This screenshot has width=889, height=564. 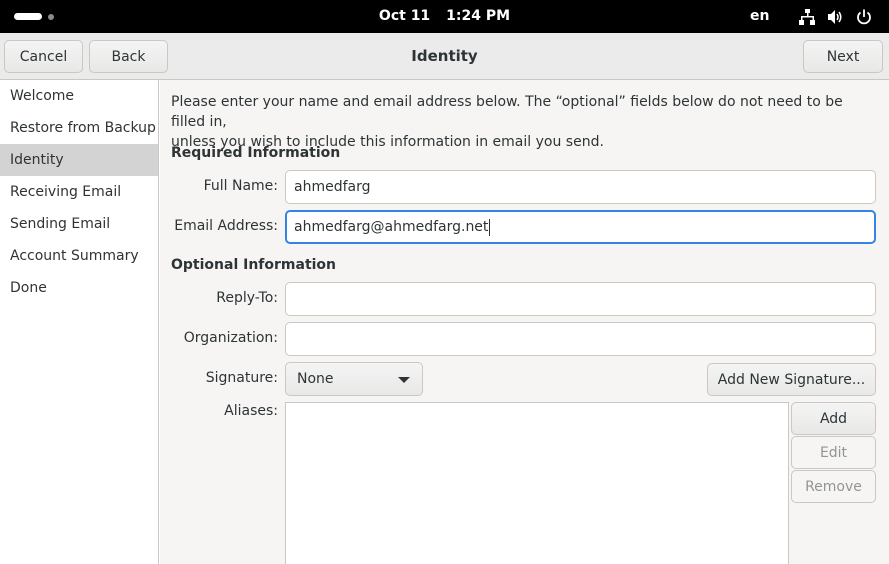 I want to click on organization-label: Organization:, so click(x=230, y=338).